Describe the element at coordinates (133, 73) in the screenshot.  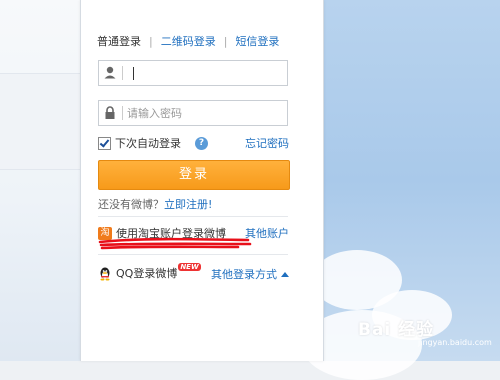
I see `text-cursor` at that location.